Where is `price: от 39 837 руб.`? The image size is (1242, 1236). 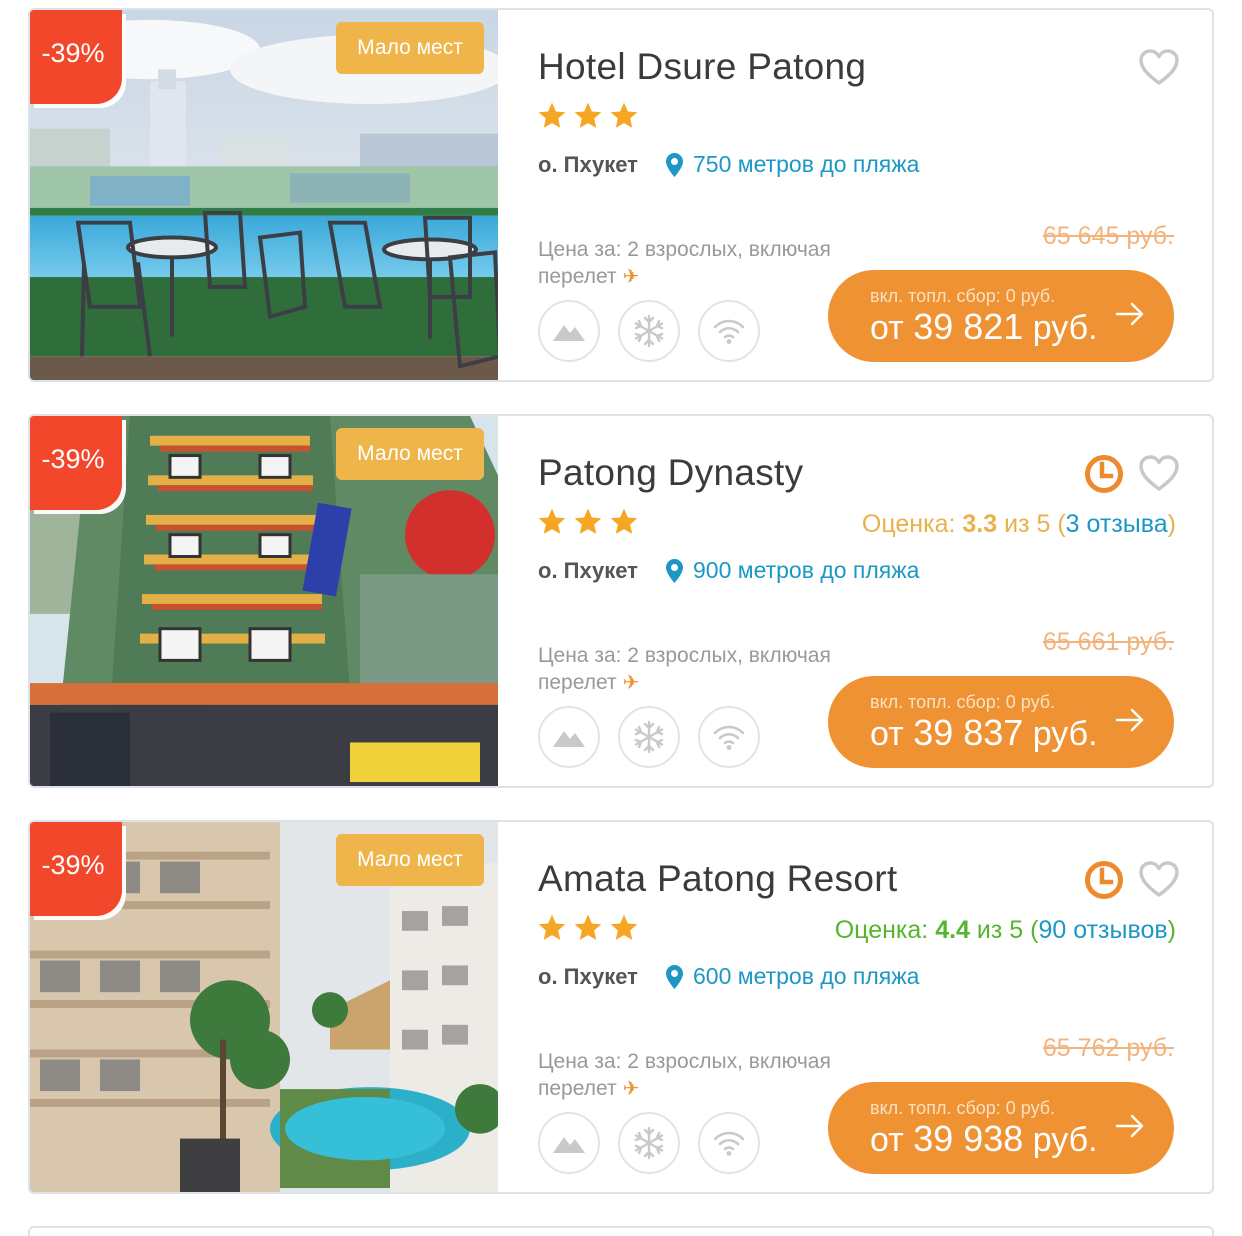 price: от 39 837 руб. is located at coordinates (984, 733).